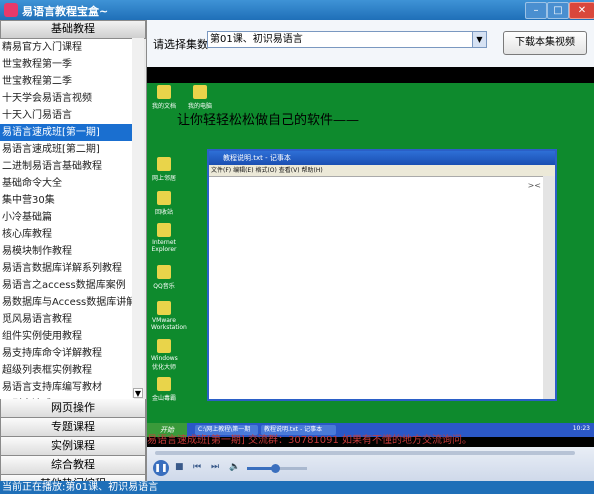 The height and width of the screenshot is (494, 594). I want to click on course-list-item: 易数据库与Access数据库讲解课程, so click(67, 302).